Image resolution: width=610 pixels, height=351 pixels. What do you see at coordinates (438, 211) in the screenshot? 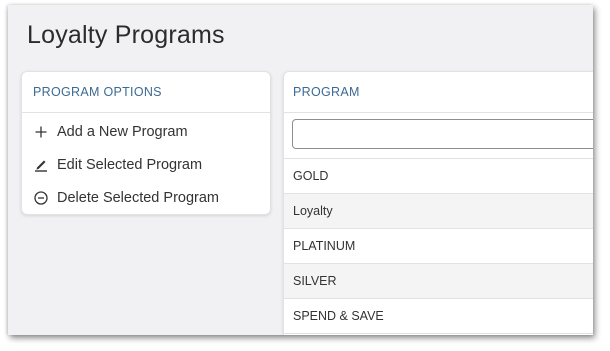
I see `program-row-loyalty: Loyalty` at bounding box center [438, 211].